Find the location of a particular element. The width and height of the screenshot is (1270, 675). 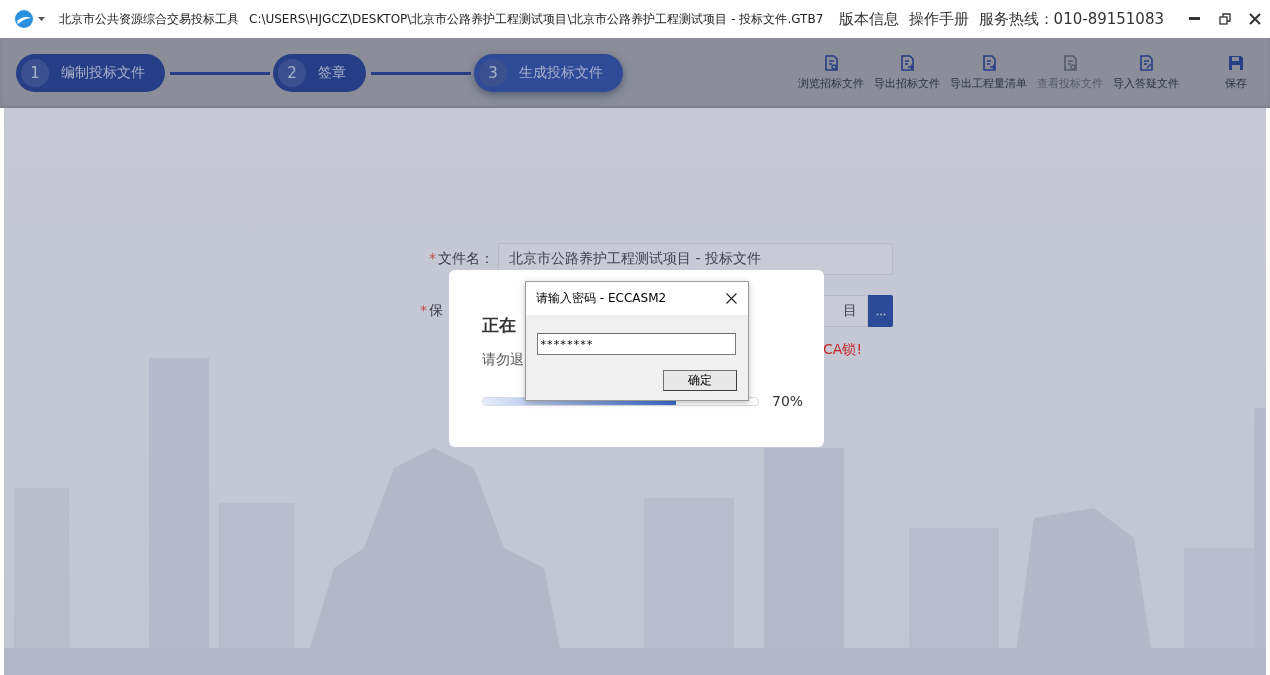

toolbar-button: 浏览招标文件 is located at coordinates (831, 73).